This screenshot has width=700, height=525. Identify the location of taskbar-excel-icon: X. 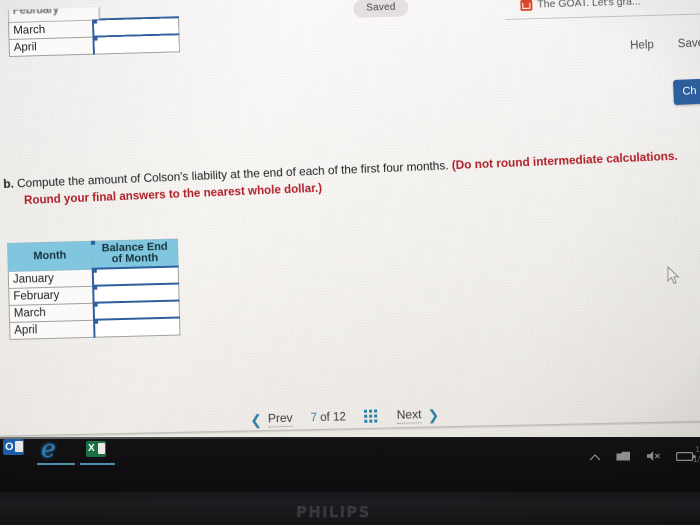
(96, 449).